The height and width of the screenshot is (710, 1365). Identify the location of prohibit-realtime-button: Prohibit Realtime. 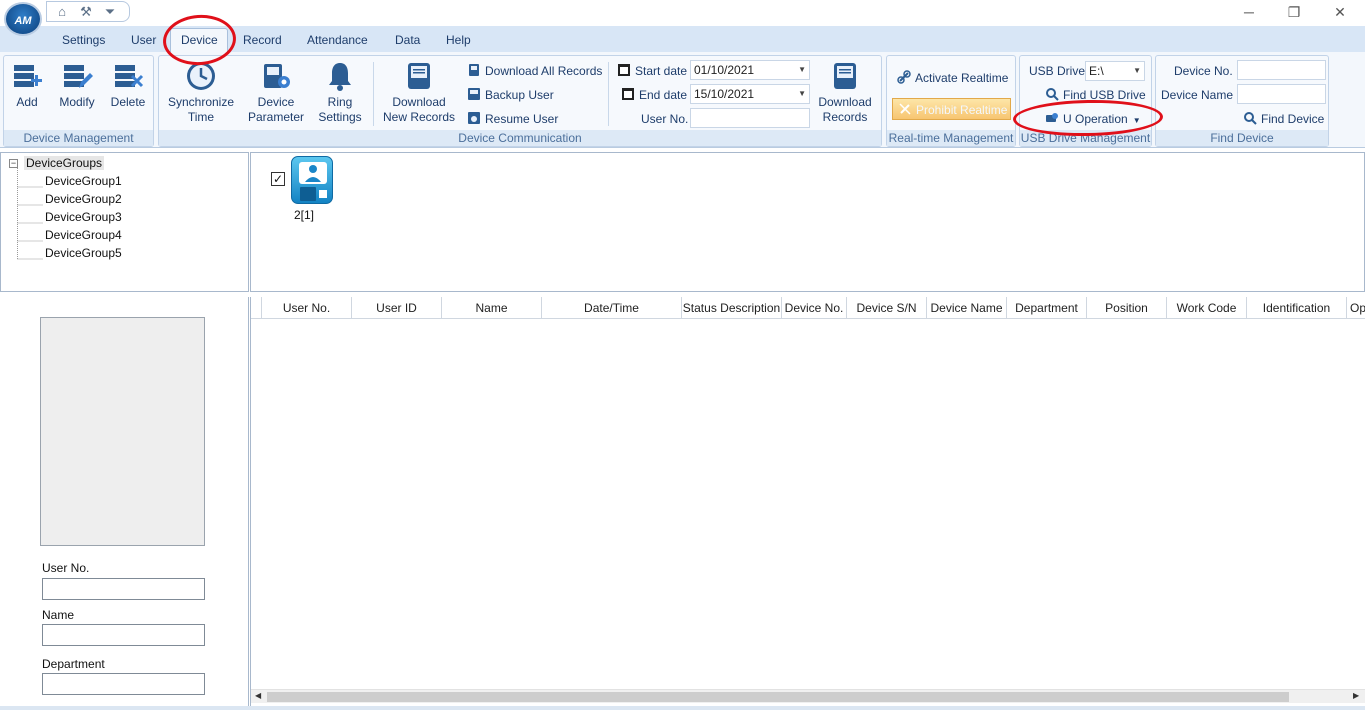
(951, 109).